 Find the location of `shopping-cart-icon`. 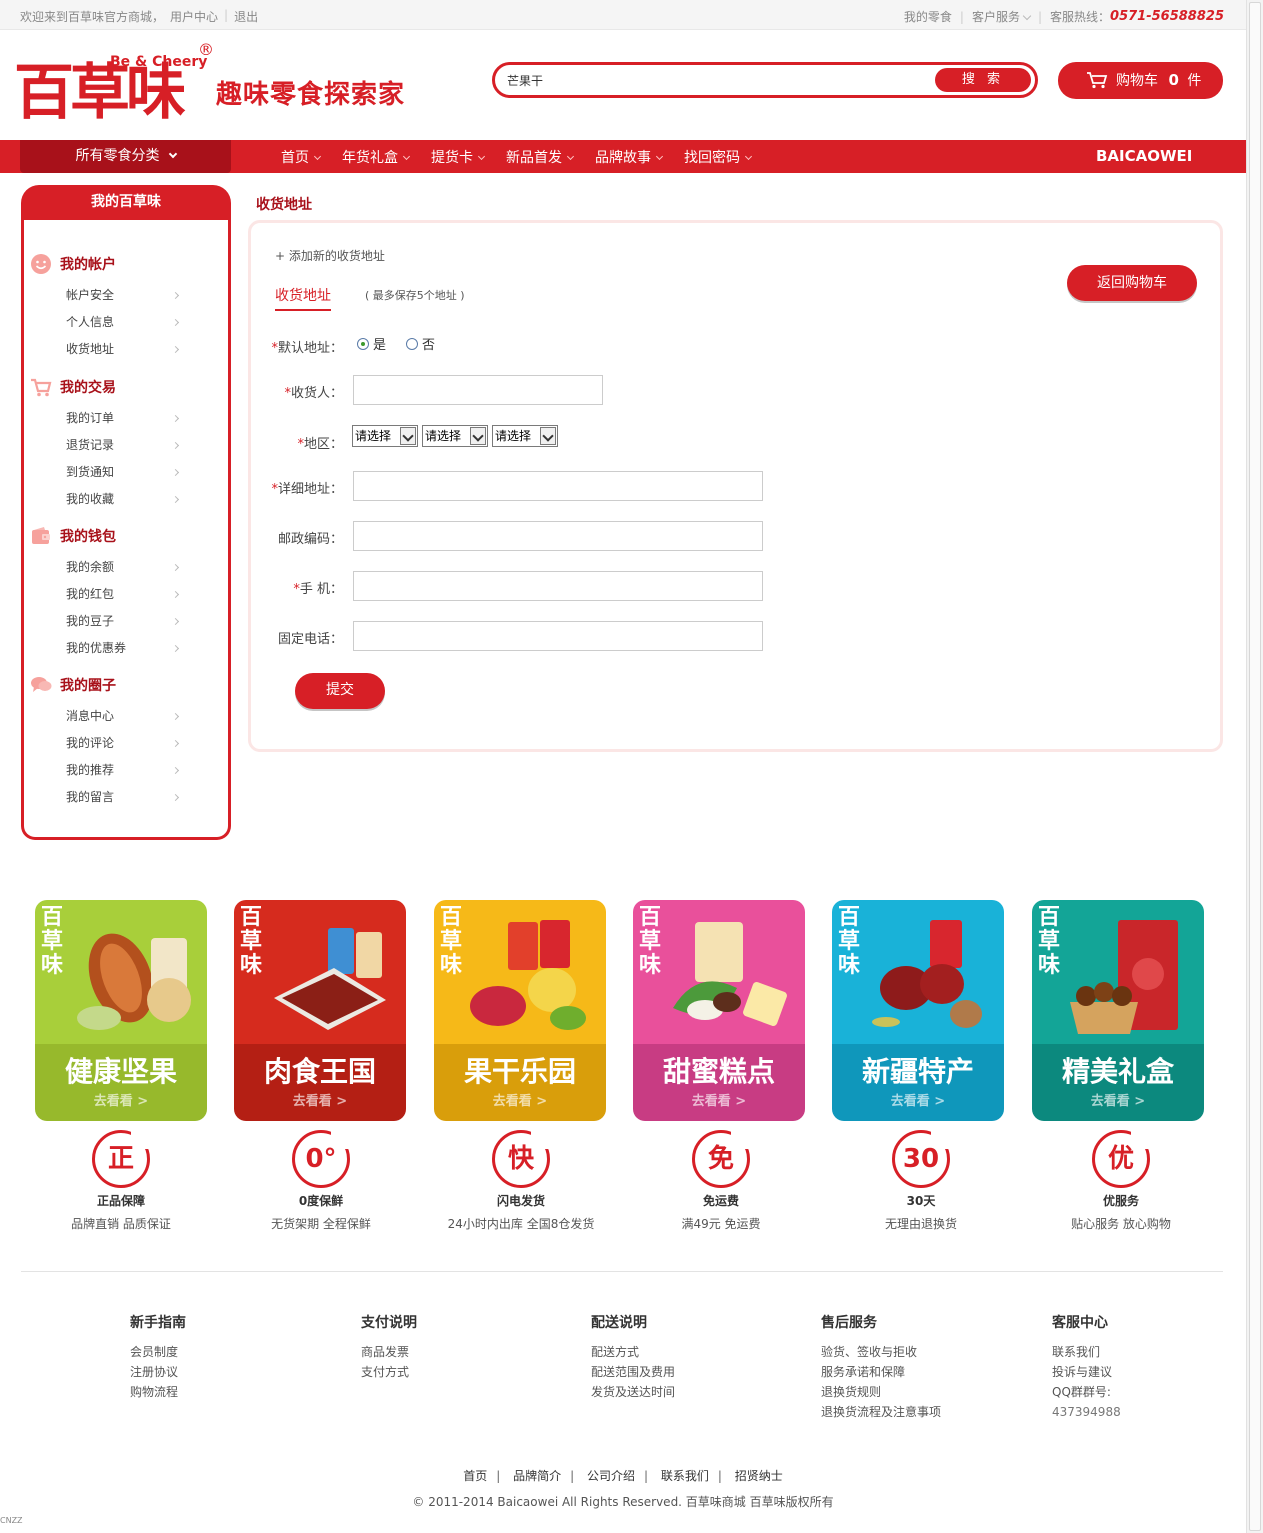

shopping-cart-icon is located at coordinates (41, 387).